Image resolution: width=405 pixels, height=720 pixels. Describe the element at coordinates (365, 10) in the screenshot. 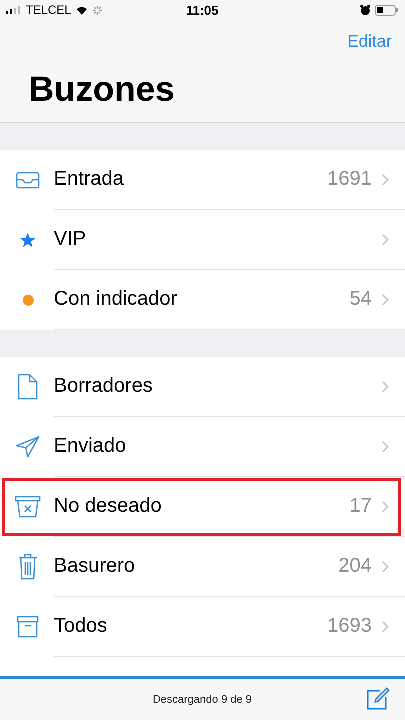

I see `alarm-icon` at that location.